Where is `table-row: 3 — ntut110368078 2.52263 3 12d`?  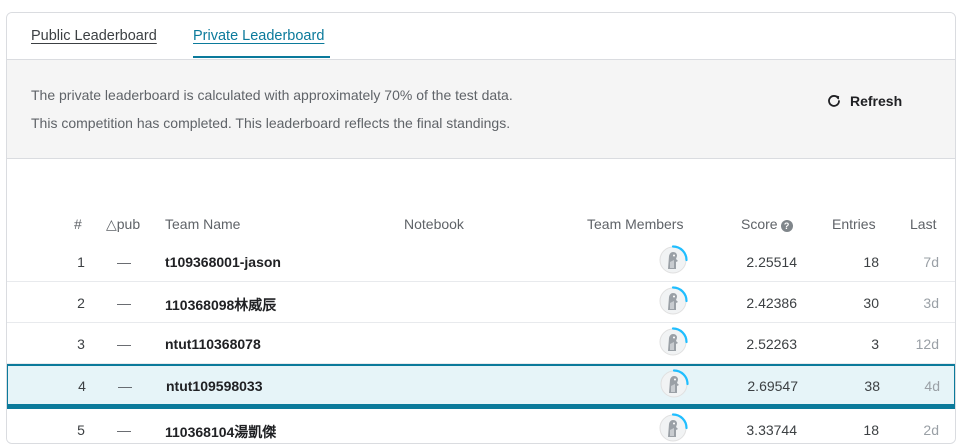
table-row: 3 — ntut110368078 2.52263 3 12d is located at coordinates (481, 343).